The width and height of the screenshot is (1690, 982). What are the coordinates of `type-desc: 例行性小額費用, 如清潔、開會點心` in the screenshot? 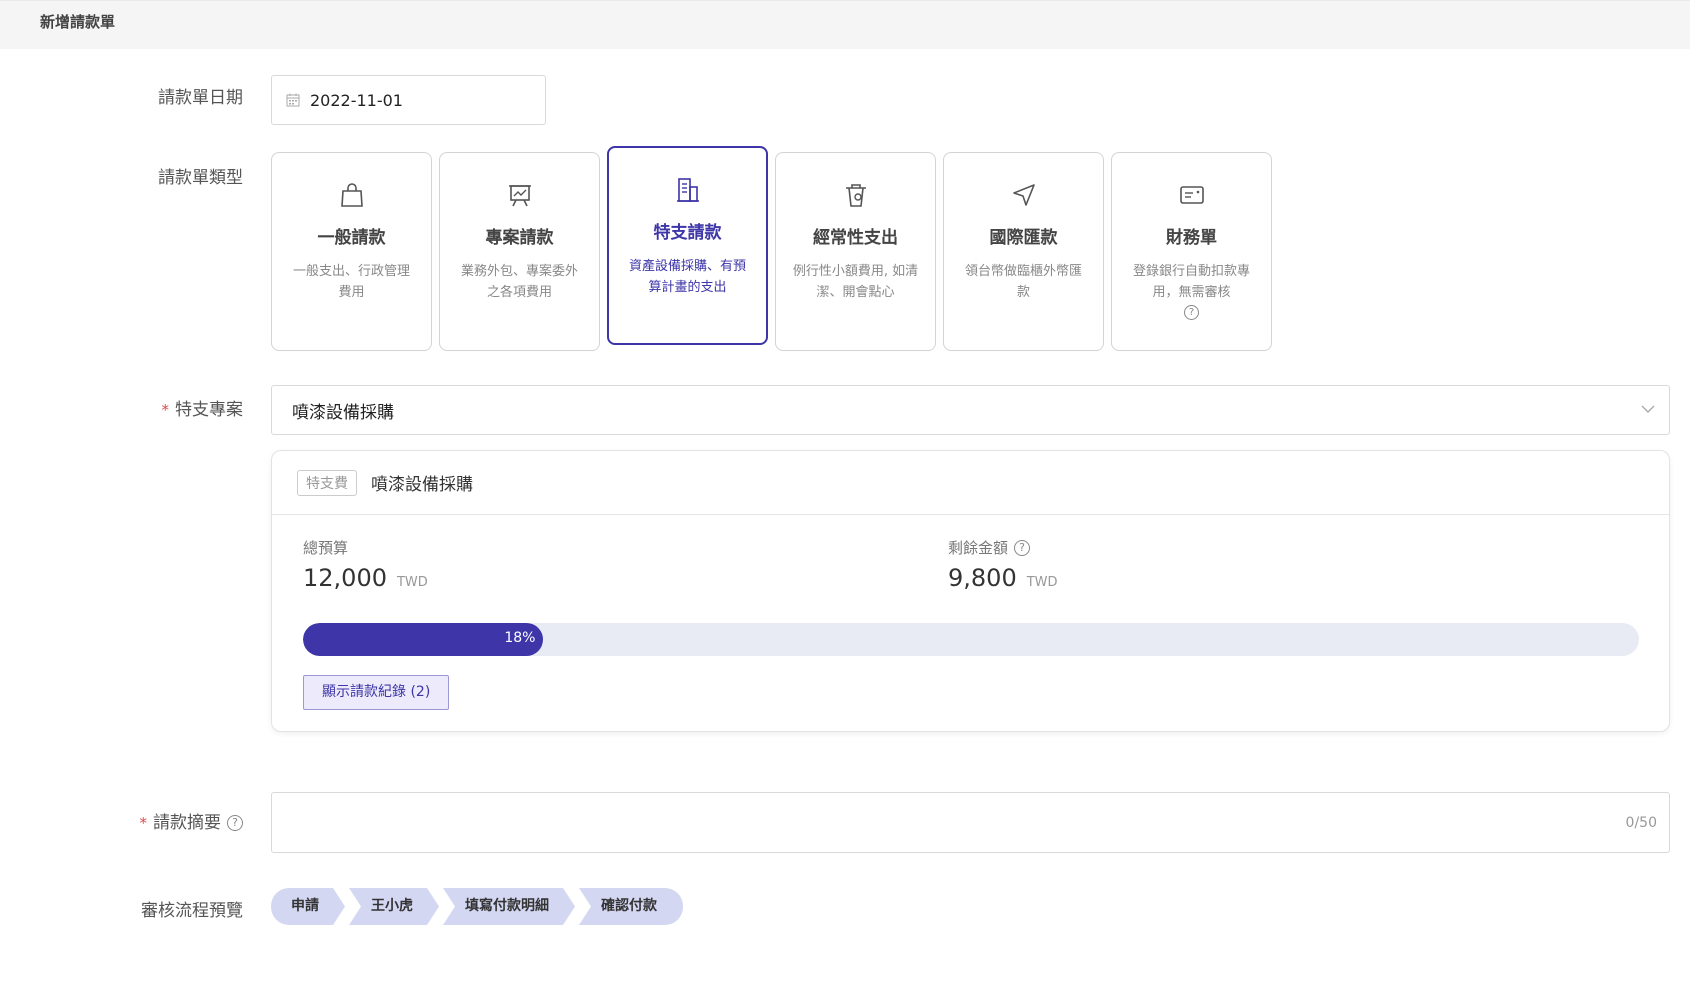 It's located at (855, 282).